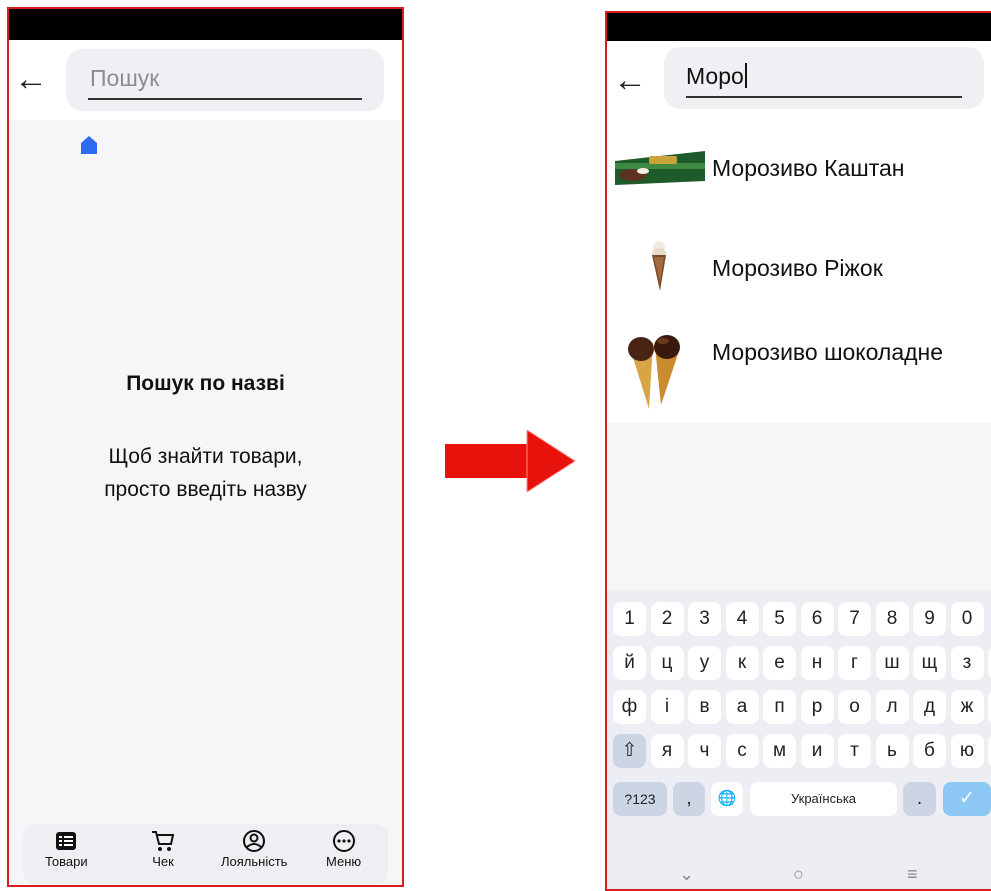 This screenshot has width=991, height=891. What do you see at coordinates (163, 841) in the screenshot?
I see `cart-icon` at bounding box center [163, 841].